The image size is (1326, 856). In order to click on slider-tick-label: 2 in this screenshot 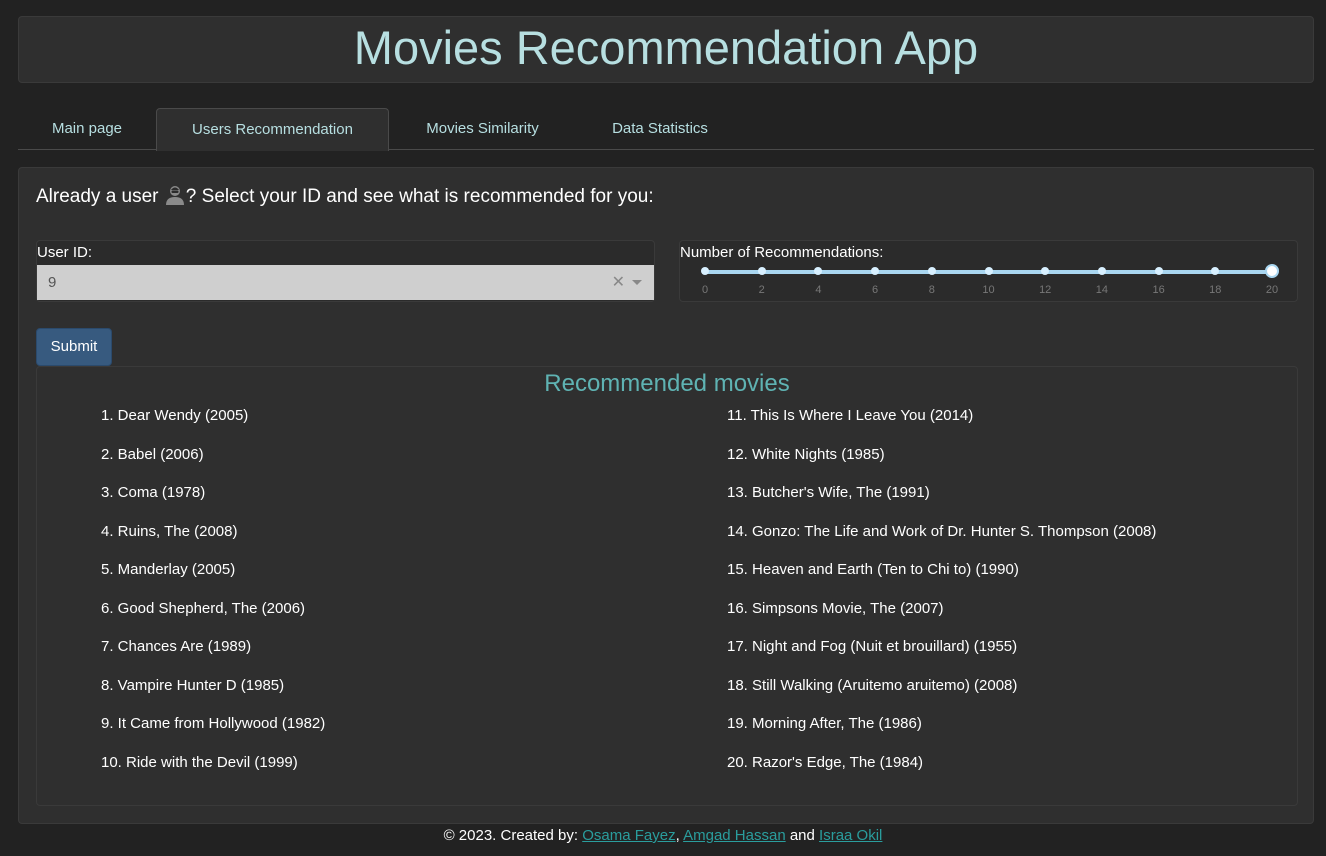, I will do `click(761, 290)`.